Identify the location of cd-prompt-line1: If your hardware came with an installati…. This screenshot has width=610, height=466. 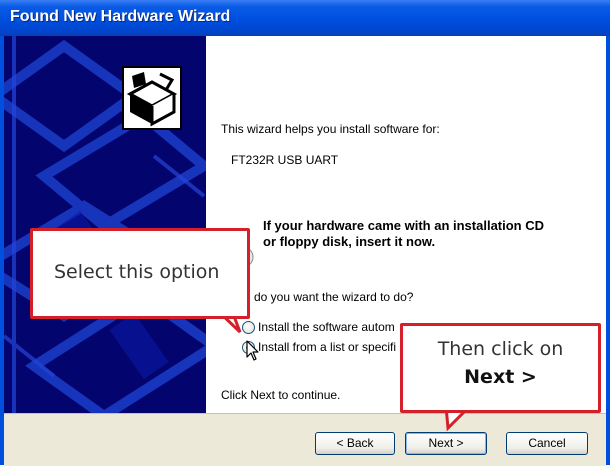
(404, 225).